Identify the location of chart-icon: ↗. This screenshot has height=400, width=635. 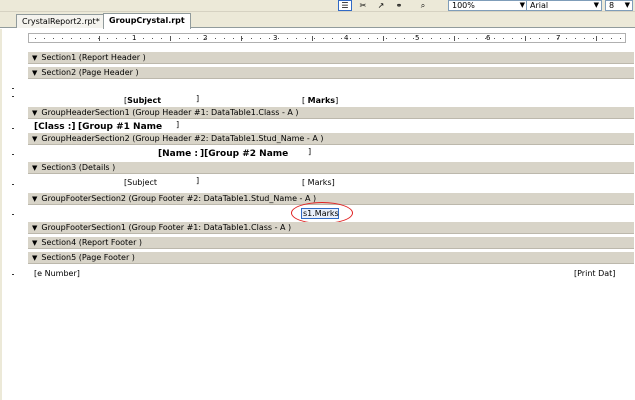
(381, 5).